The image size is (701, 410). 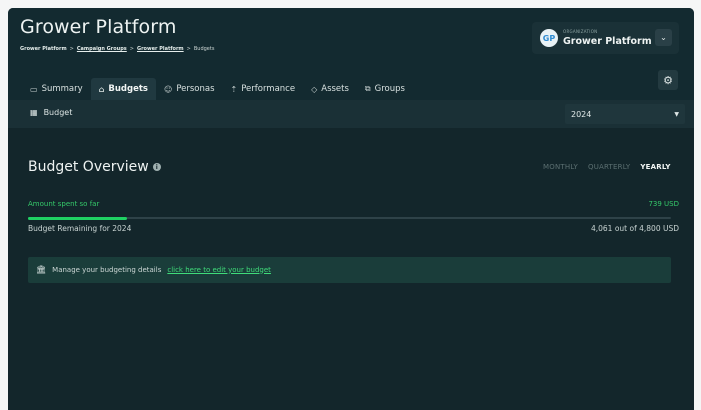 I want to click on performance-icon: ⇡, so click(x=234, y=89).